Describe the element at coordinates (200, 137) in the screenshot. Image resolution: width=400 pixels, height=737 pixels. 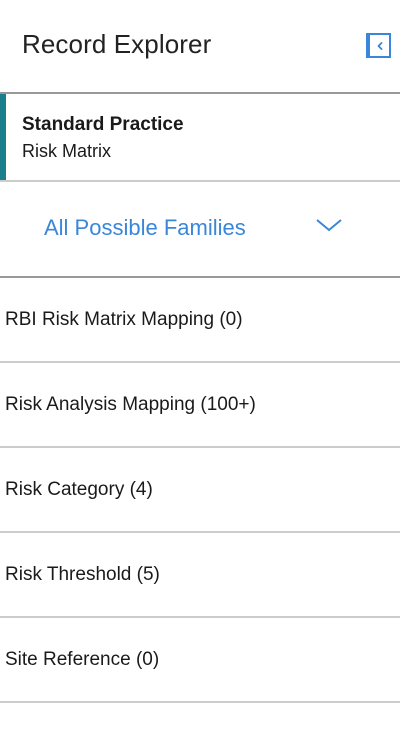
I see `context-card: Standard Practice Risk Matrix` at that location.